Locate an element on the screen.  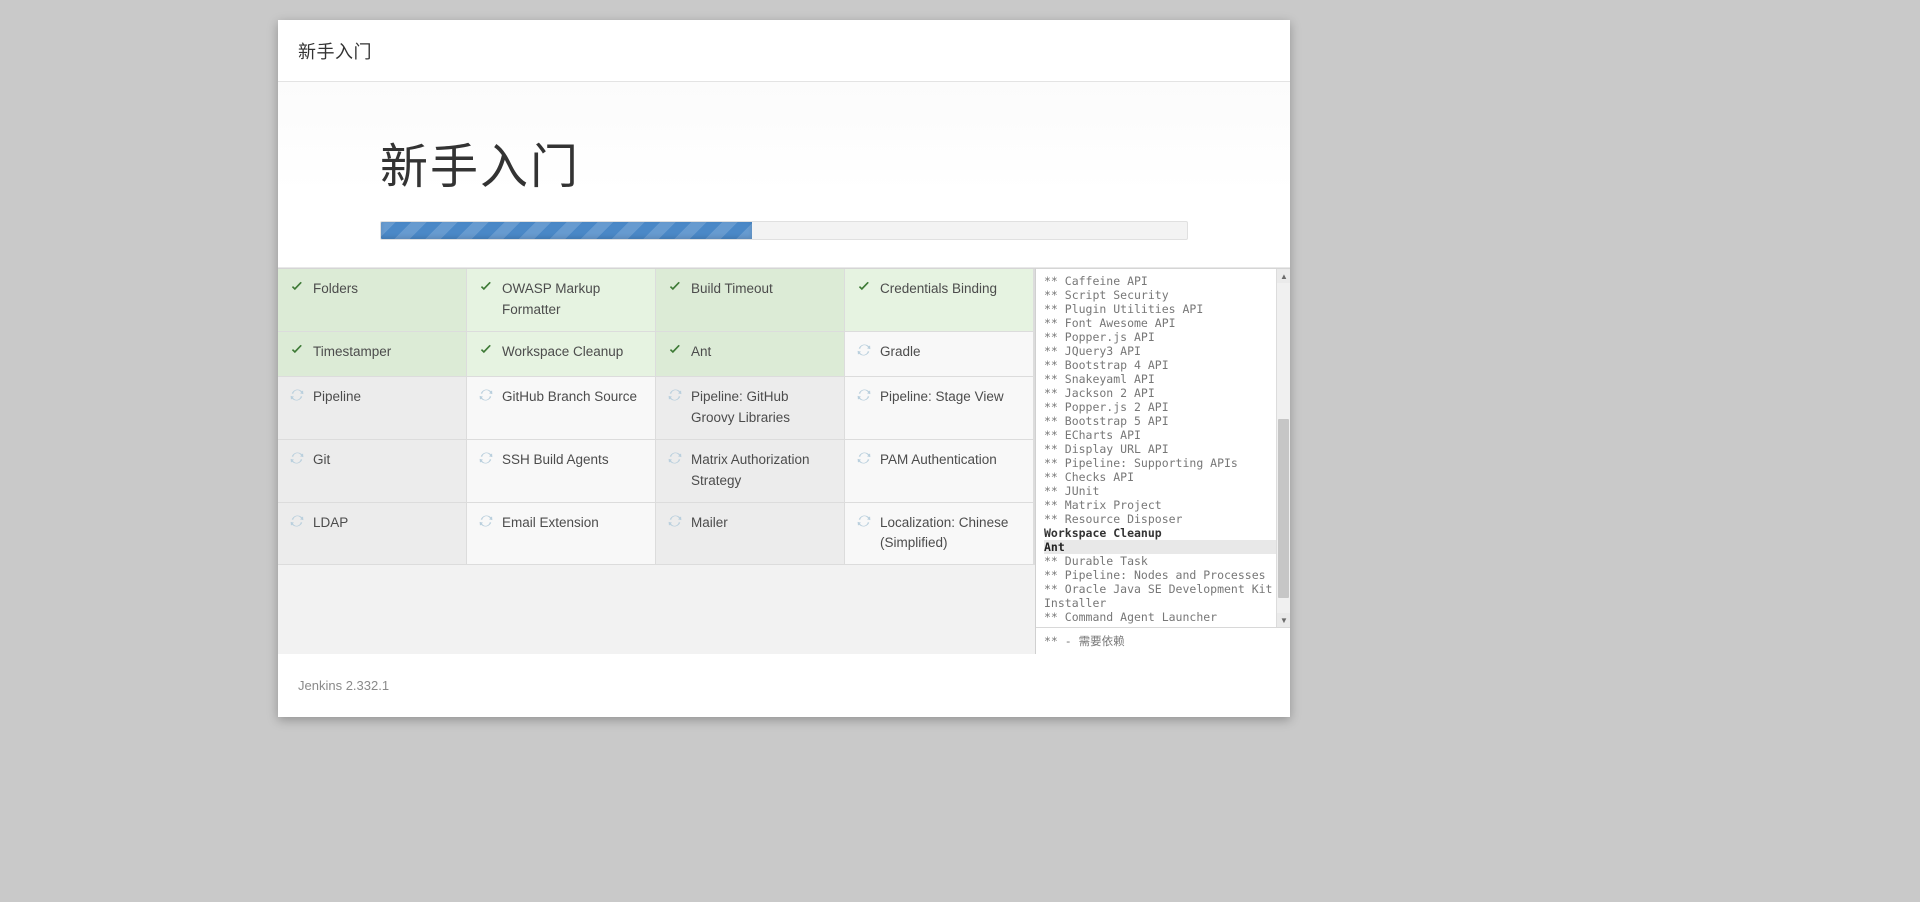
plugin-cell: LDAP is located at coordinates (372, 534).